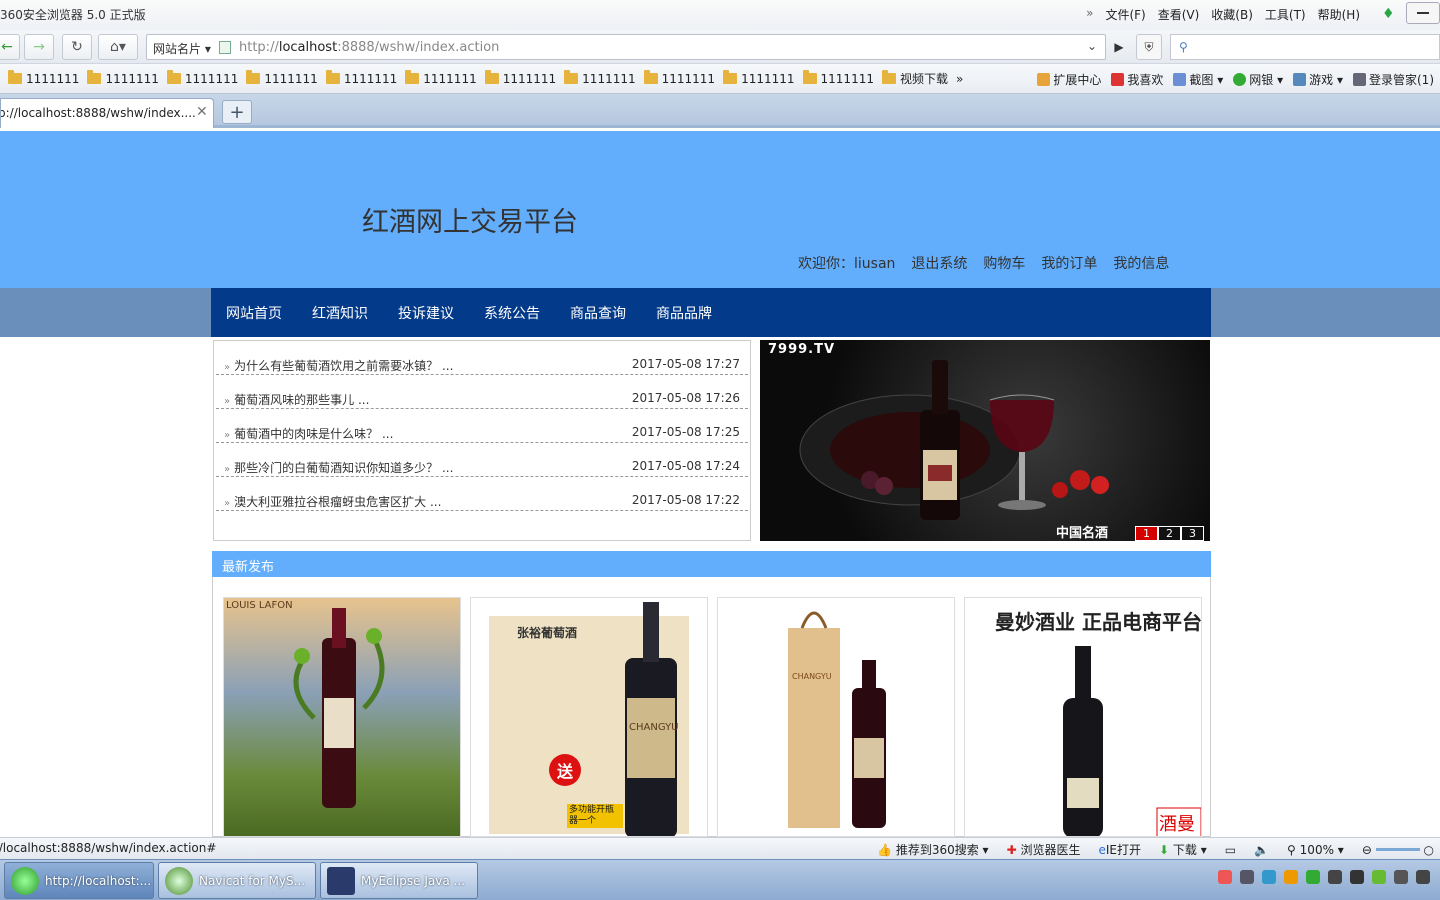  Describe the element at coordinates (1119, 849) in the screenshot. I see `ie-open-button: eIE打开` at that location.